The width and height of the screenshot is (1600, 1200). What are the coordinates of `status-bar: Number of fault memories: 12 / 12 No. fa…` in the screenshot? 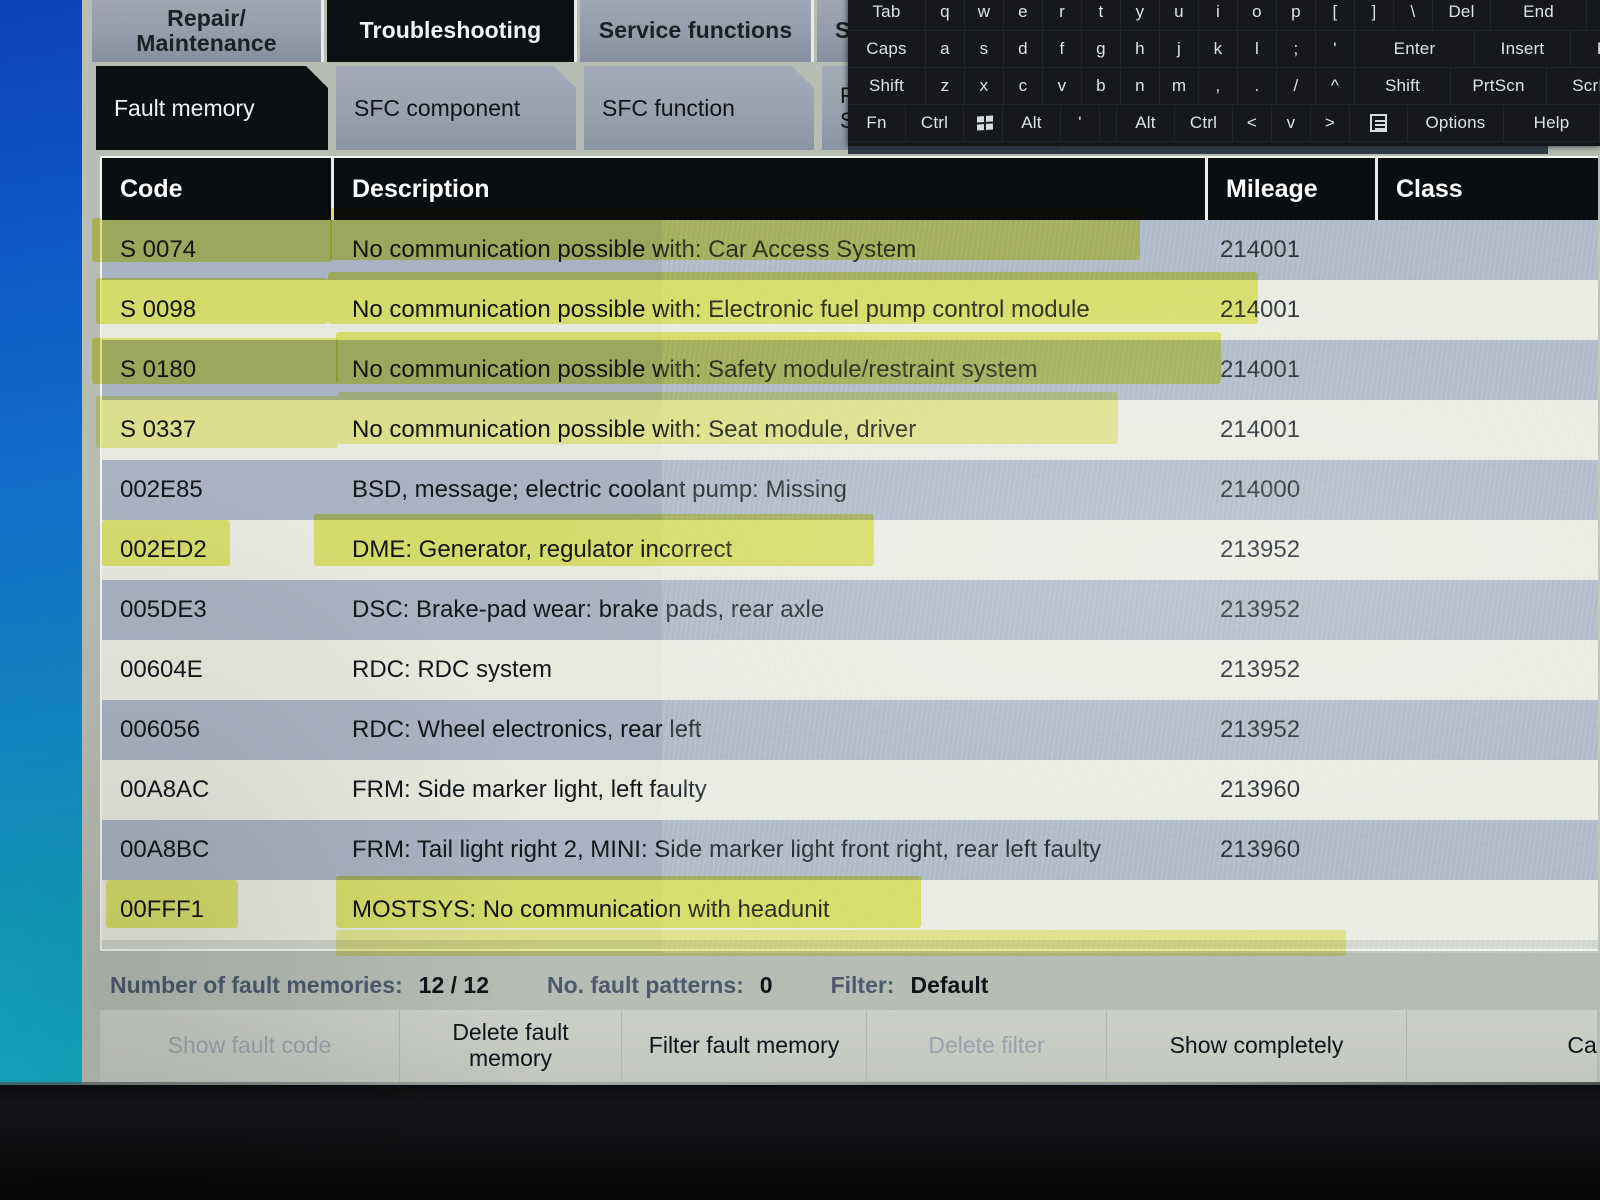 It's located at (849, 985).